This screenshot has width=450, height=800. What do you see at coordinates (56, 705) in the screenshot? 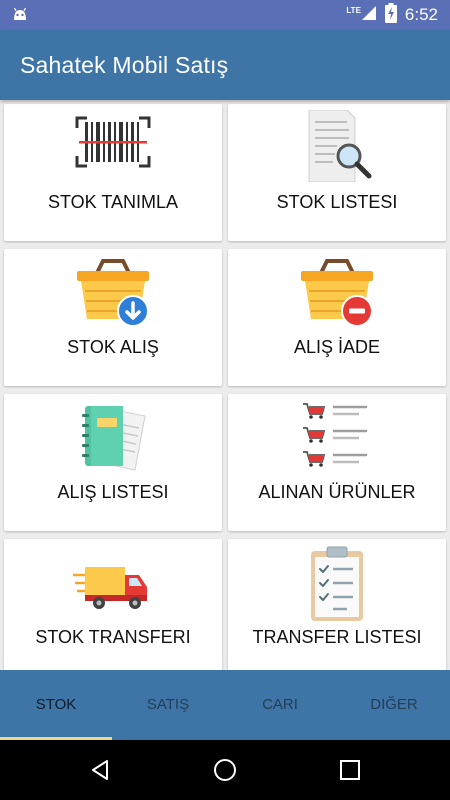
I see `tab-stok: STOK` at bounding box center [56, 705].